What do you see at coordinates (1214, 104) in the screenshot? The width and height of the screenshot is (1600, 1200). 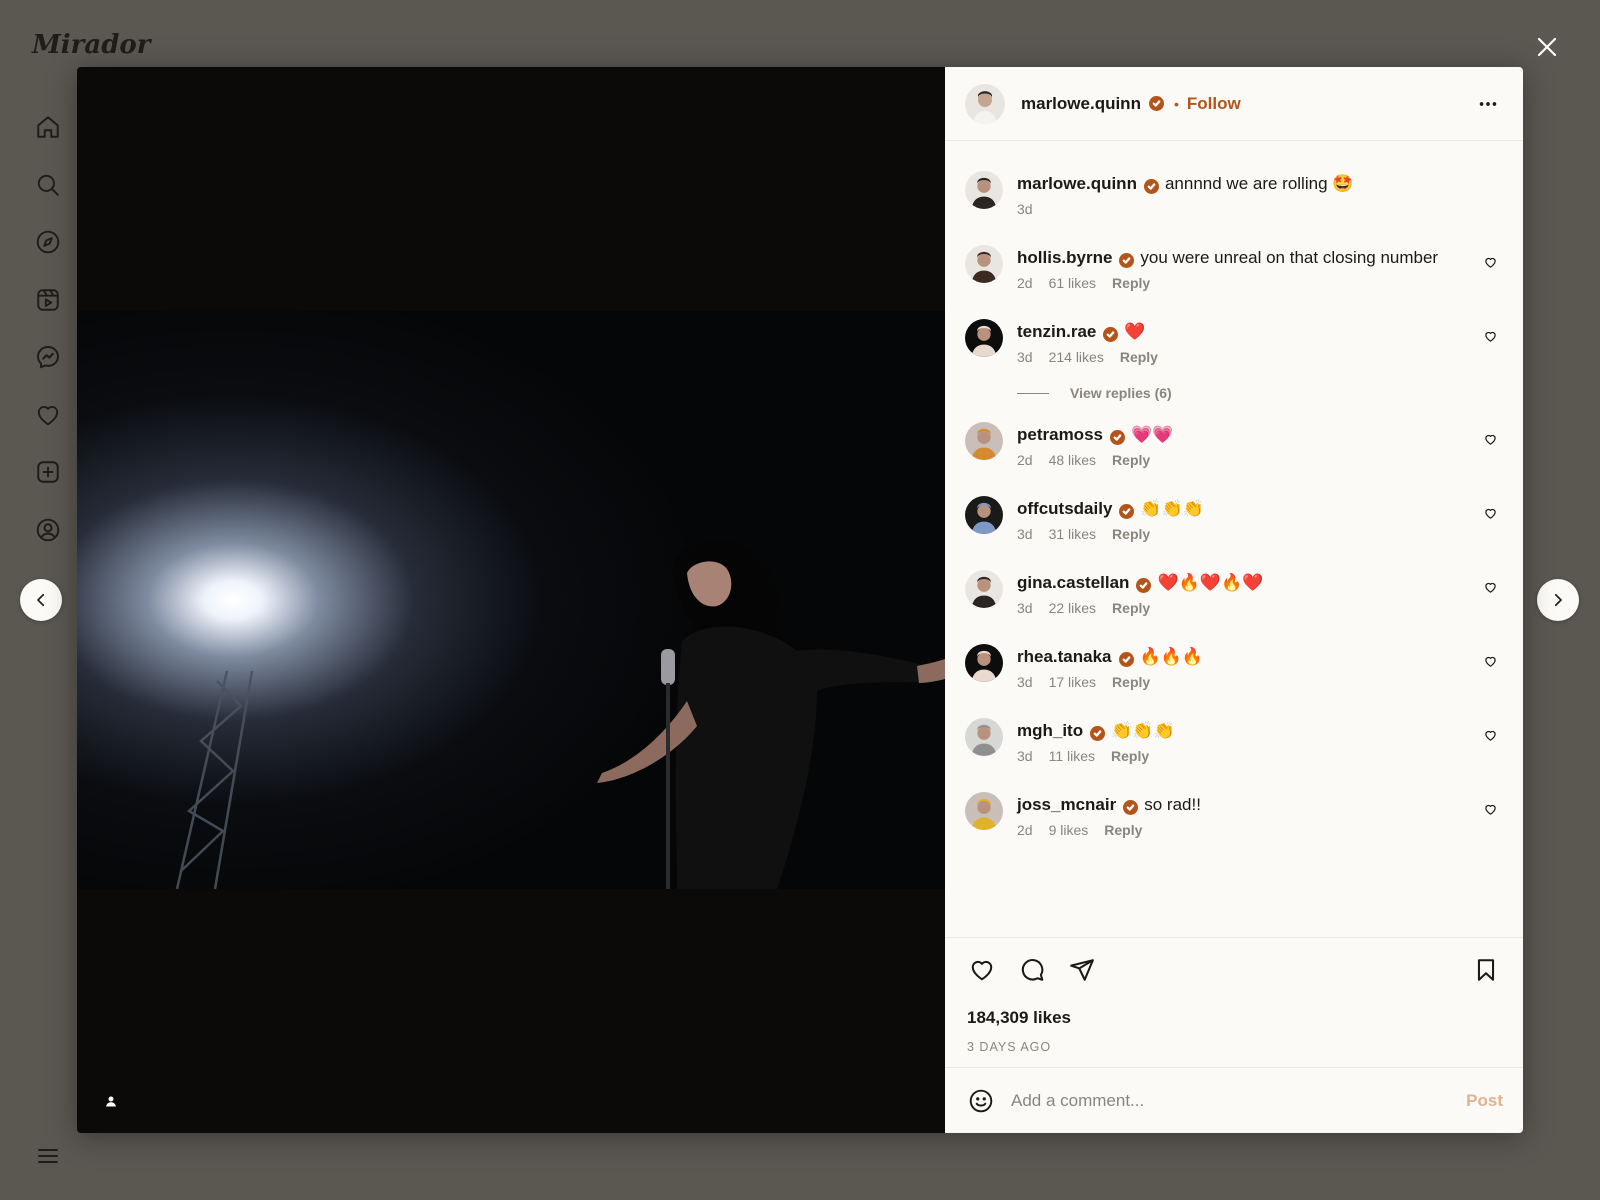 I see `follow-button: Follow` at bounding box center [1214, 104].